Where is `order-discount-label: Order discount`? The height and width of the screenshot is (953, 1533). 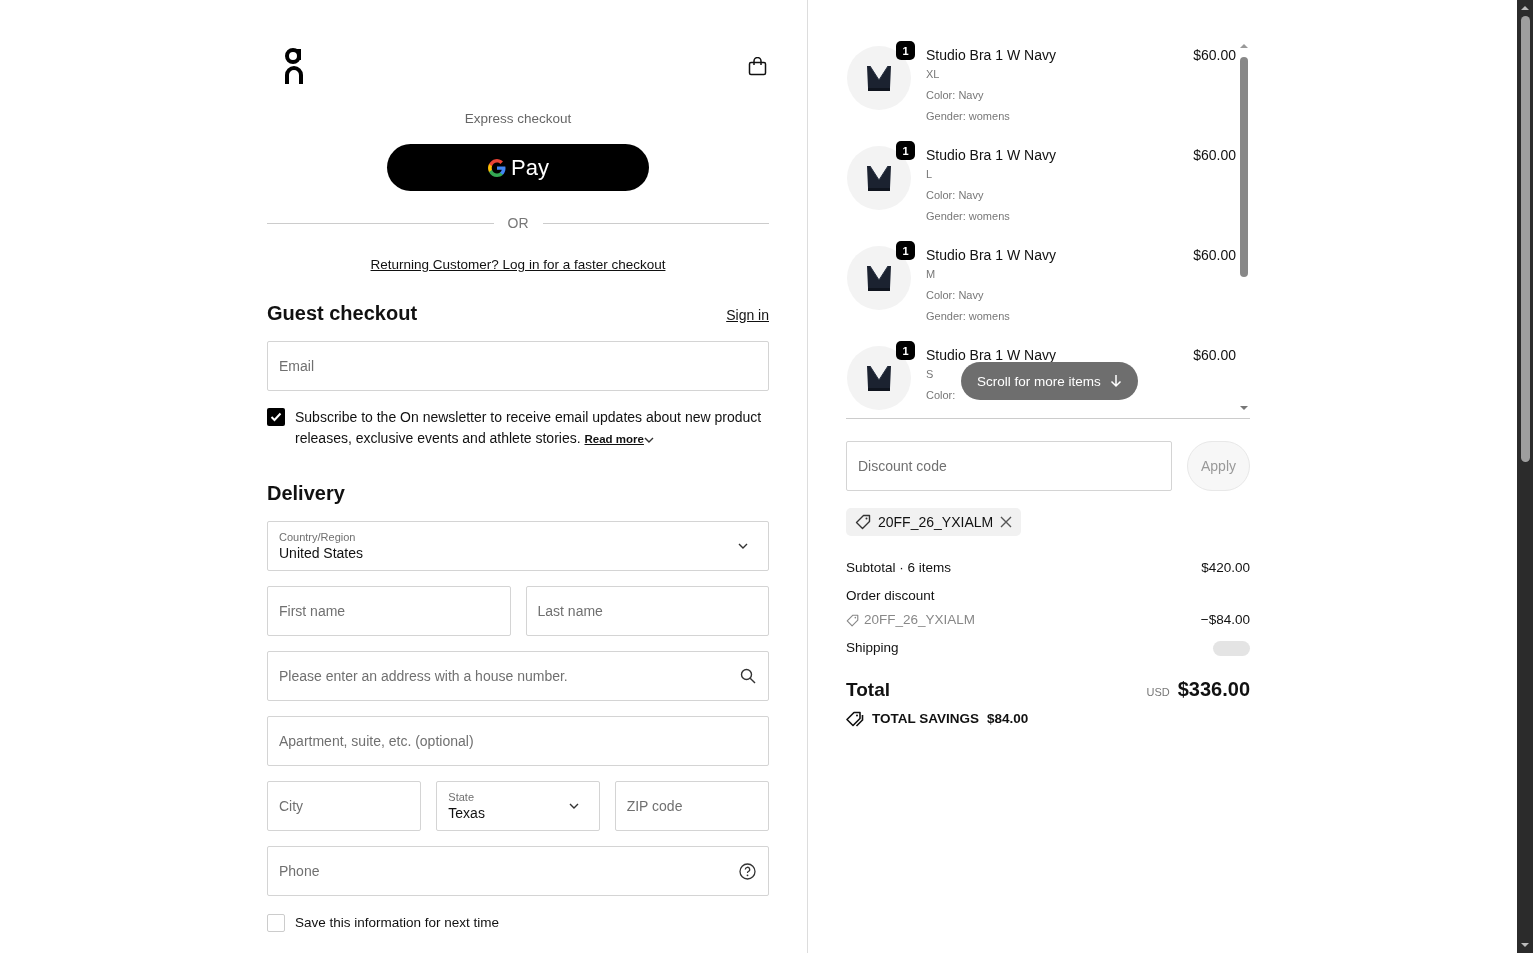 order-discount-label: Order discount is located at coordinates (890, 596).